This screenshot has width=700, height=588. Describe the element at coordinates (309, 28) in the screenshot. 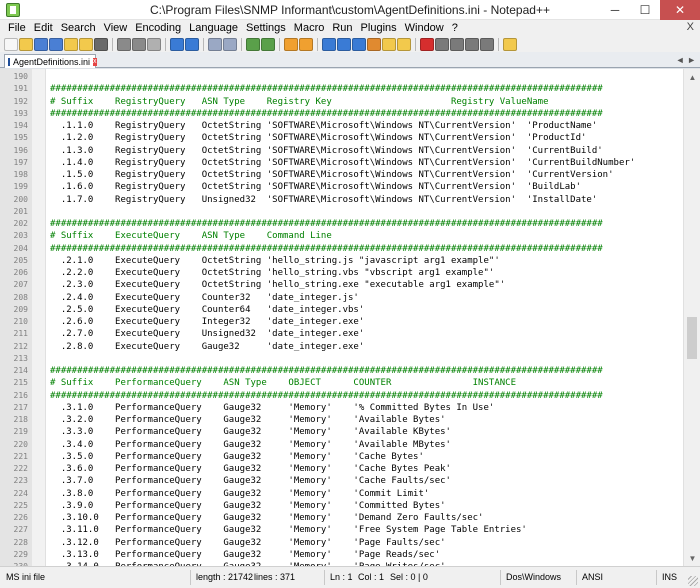

I see `menu-macro: Macro` at that location.